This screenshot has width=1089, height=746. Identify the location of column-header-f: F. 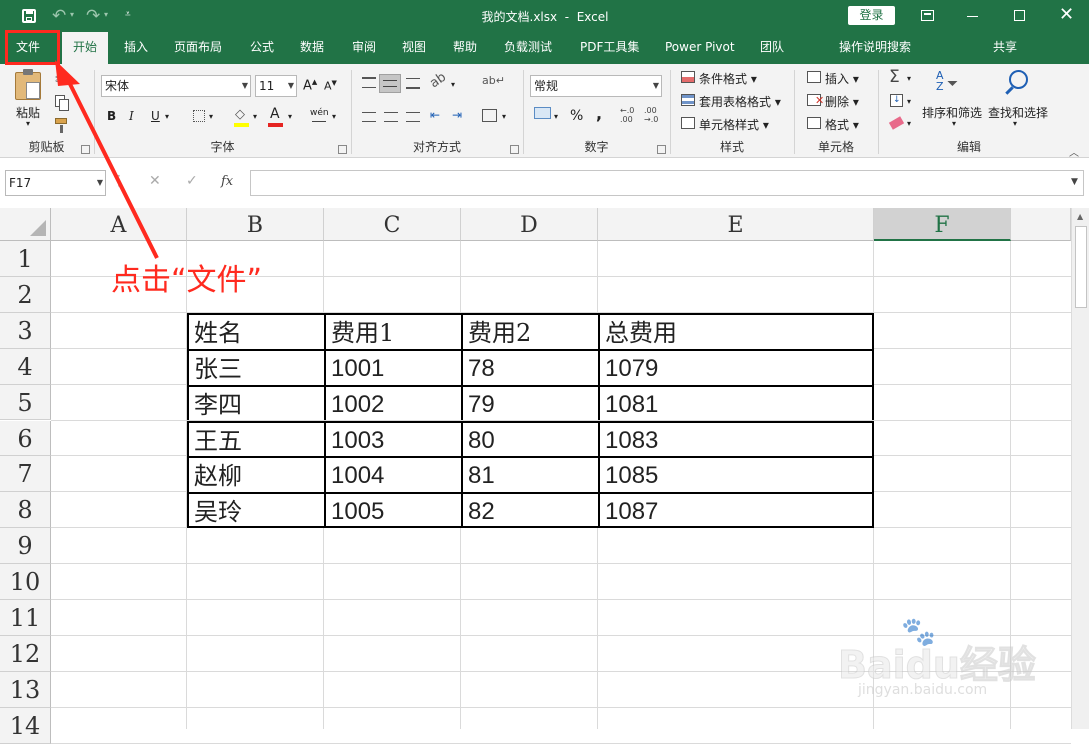
(942, 224).